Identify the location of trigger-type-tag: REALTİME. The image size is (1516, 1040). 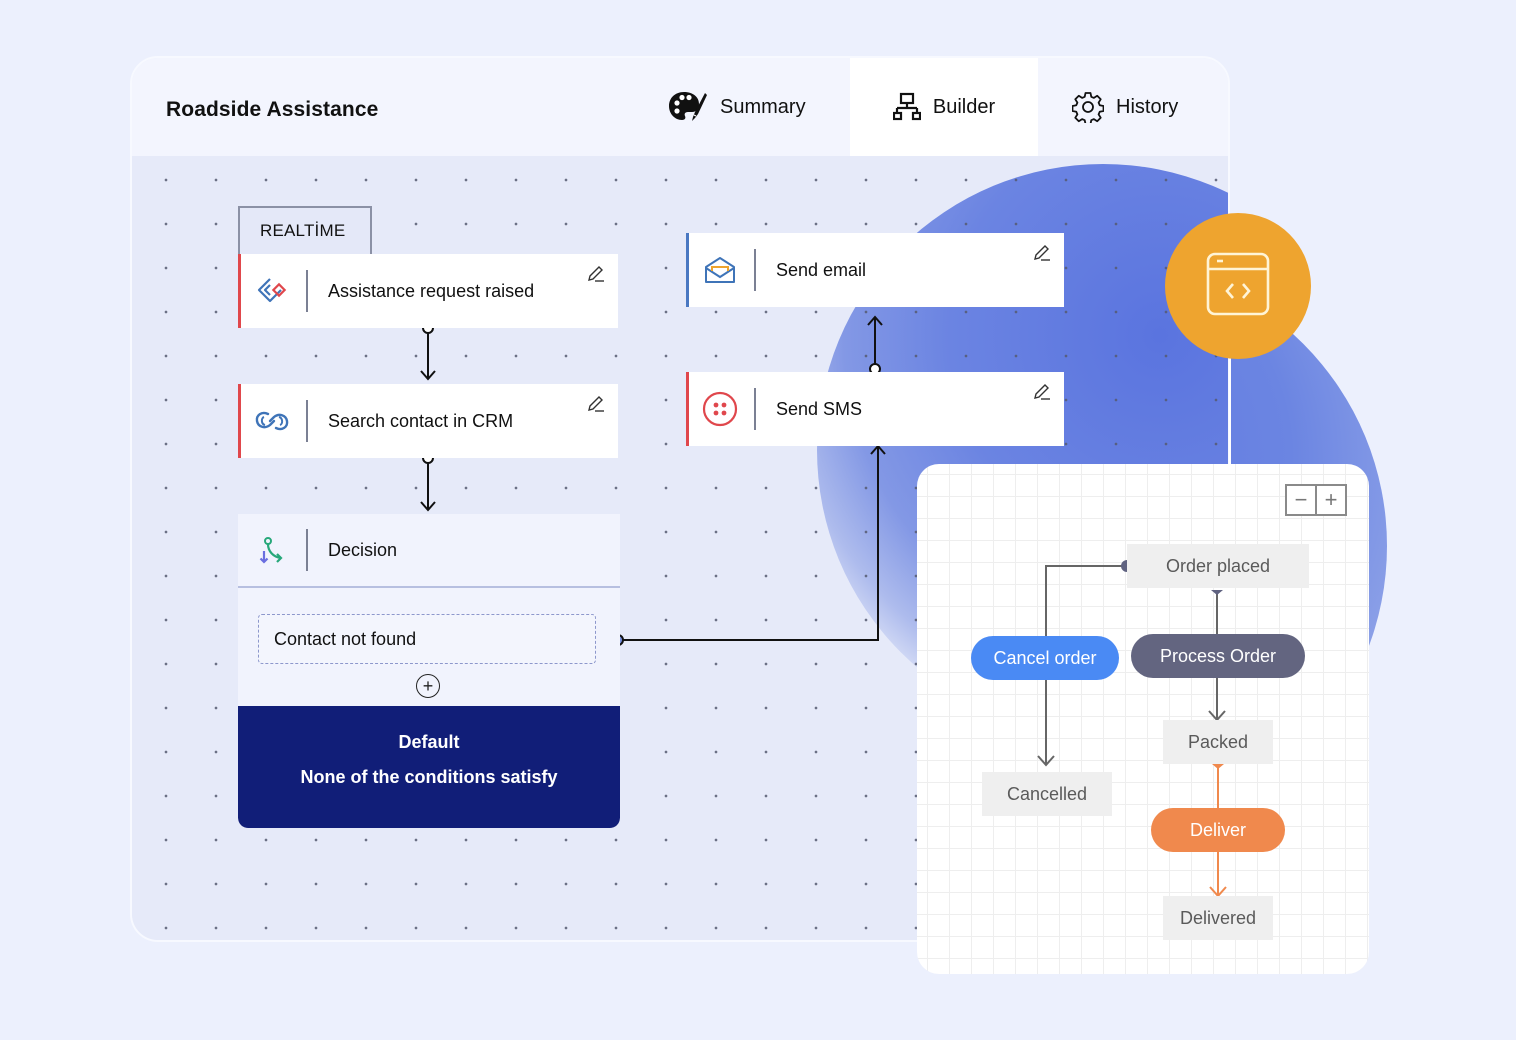
(305, 230).